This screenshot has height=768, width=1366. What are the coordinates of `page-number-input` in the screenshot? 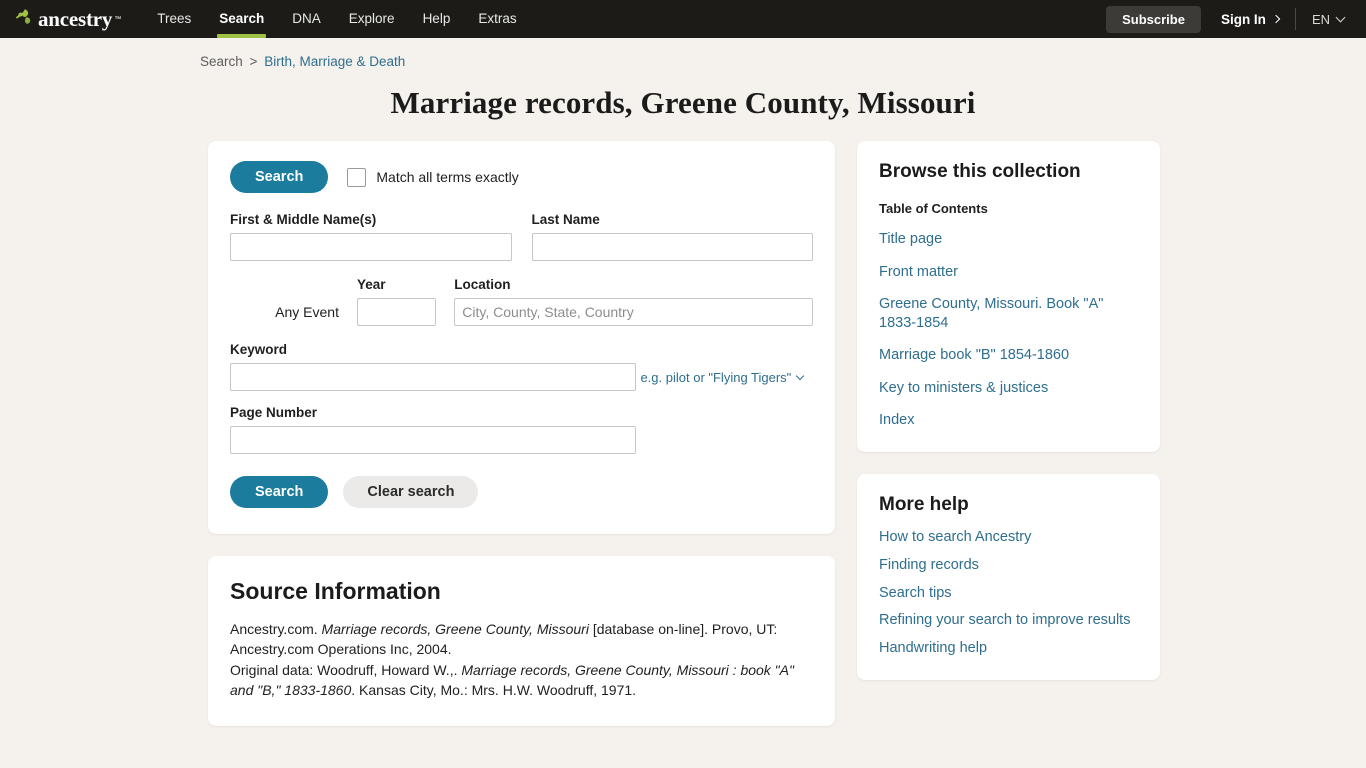 It's located at (433, 440).